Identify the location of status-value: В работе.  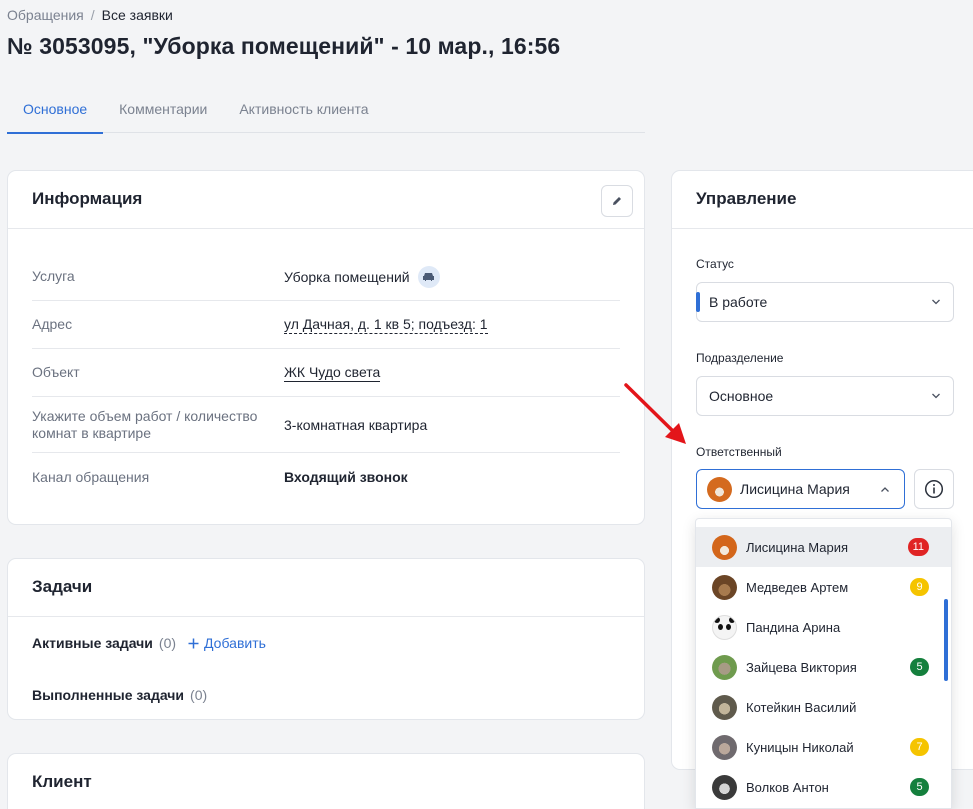
(738, 302).